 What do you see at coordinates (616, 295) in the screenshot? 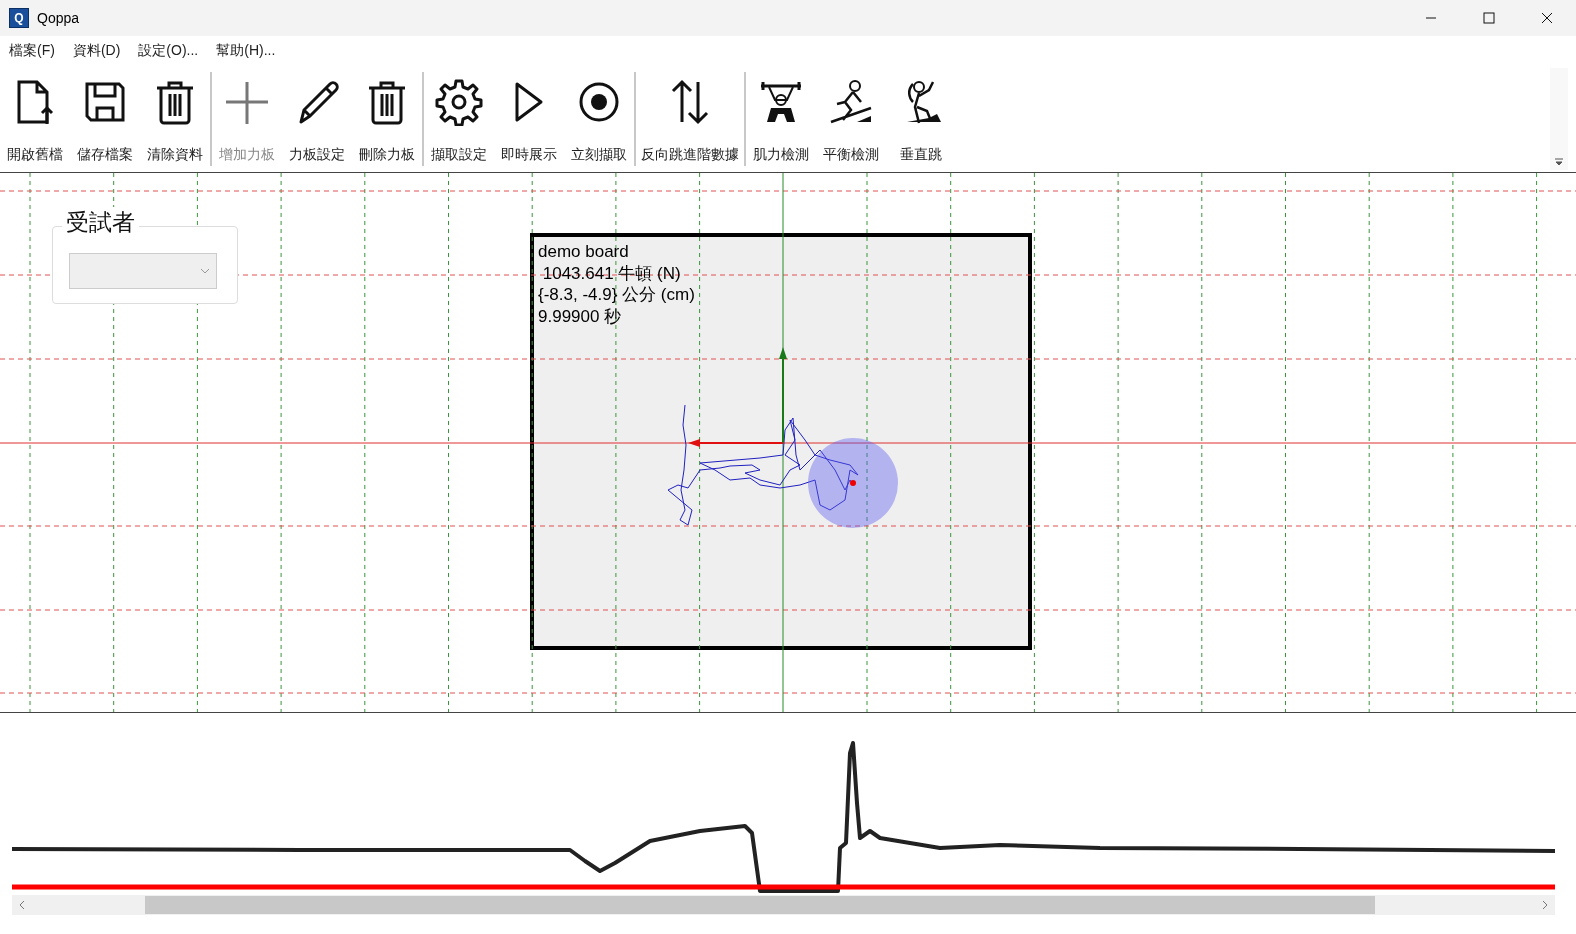
I see `position-reading: {-8.3, -4.9} 公分 (cm)` at bounding box center [616, 295].